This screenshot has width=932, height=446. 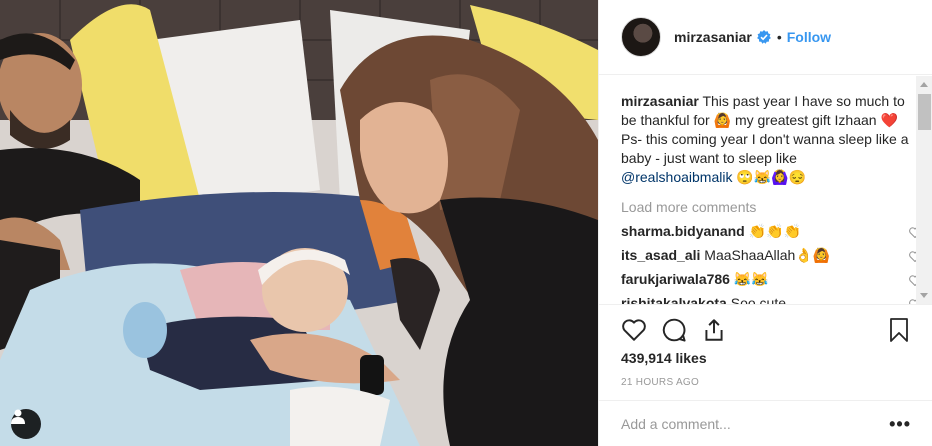 What do you see at coordinates (889, 120) in the screenshot?
I see `caption-emoji-2: ❤️` at bounding box center [889, 120].